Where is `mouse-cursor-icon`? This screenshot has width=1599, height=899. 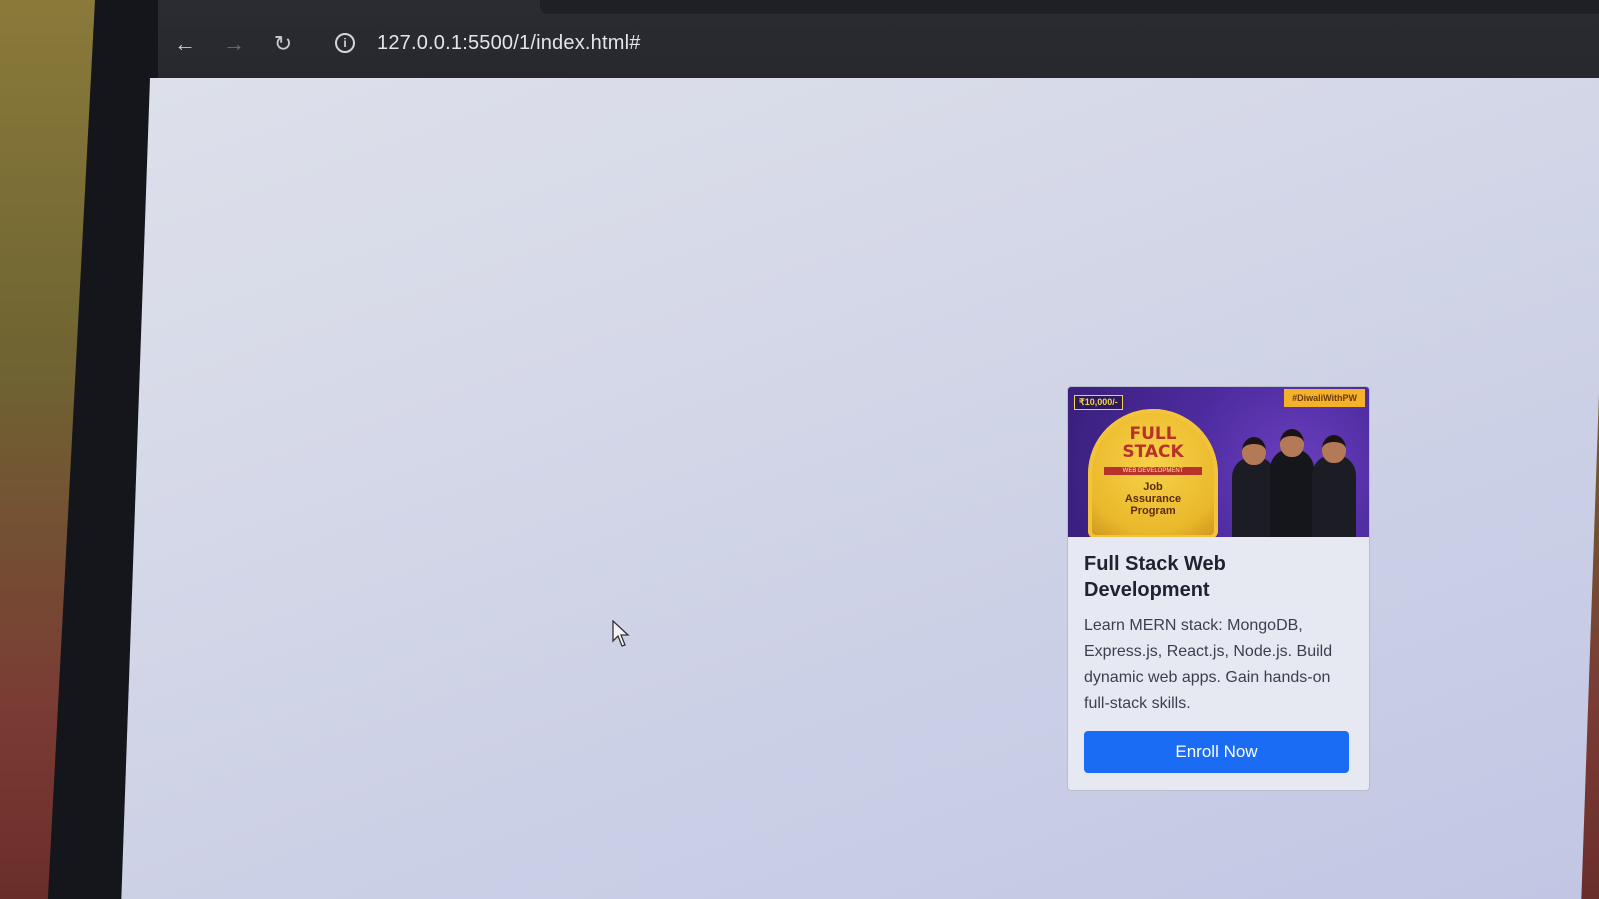
mouse-cursor-icon is located at coordinates (621, 633).